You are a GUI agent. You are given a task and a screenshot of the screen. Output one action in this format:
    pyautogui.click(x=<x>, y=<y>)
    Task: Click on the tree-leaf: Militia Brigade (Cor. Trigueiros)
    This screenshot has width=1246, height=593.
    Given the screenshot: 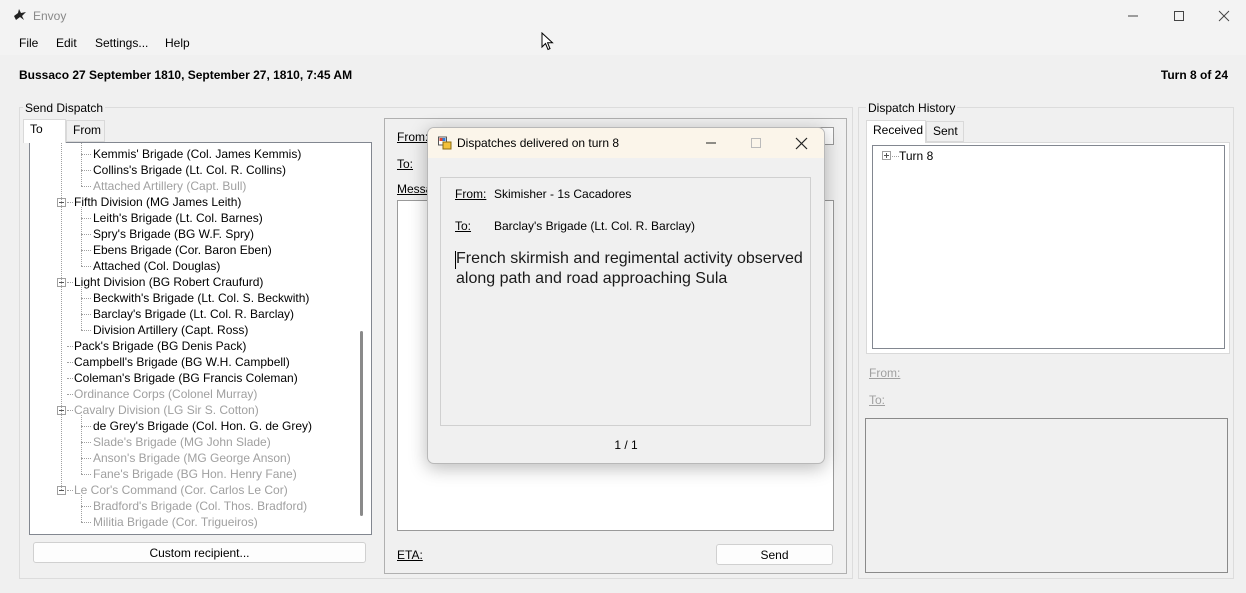 What is the action you would take?
    pyautogui.click(x=175, y=522)
    